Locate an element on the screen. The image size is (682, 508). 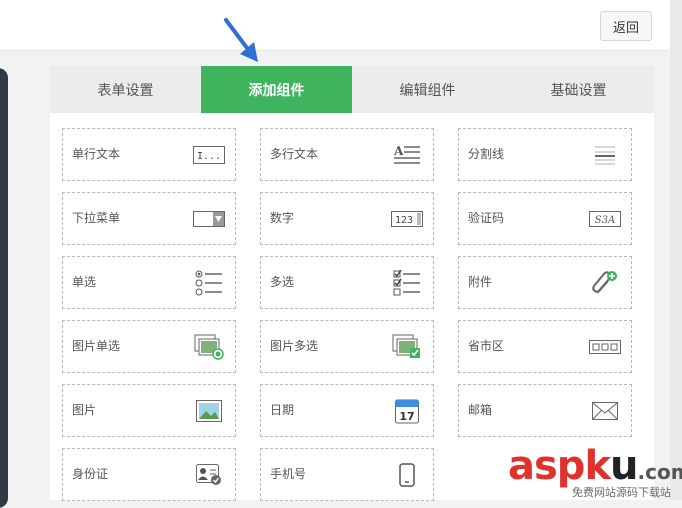
component-label: 邮箱 is located at coordinates (480, 410).